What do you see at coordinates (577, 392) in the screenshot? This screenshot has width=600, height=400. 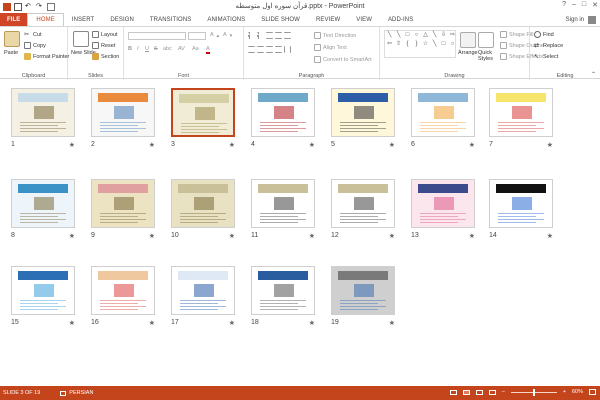 I see `zoom-level: 60%` at bounding box center [577, 392].